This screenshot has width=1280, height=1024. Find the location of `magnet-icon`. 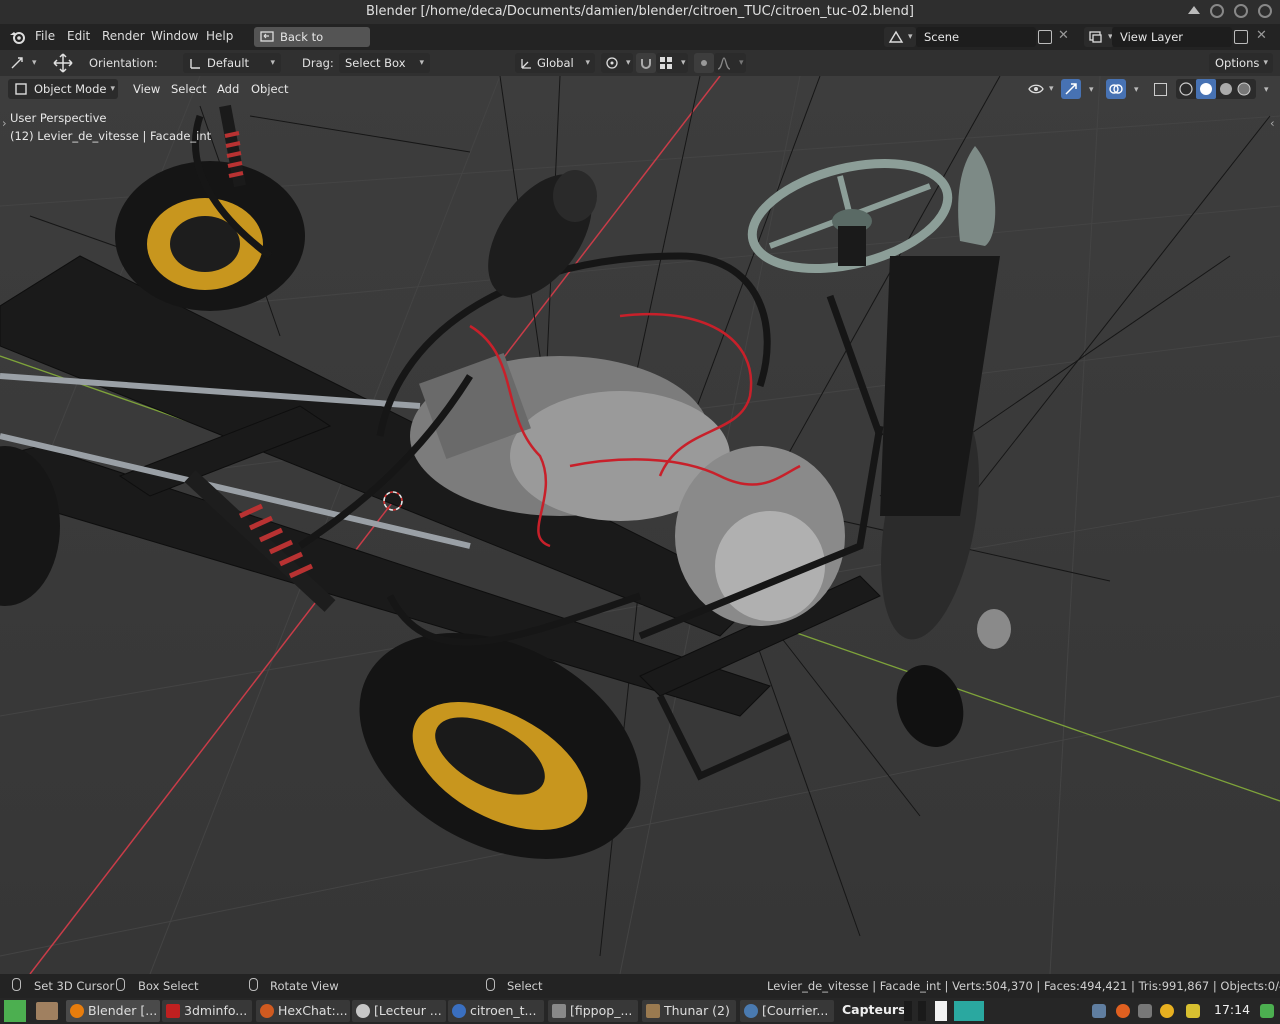

magnet-icon is located at coordinates (646, 64).